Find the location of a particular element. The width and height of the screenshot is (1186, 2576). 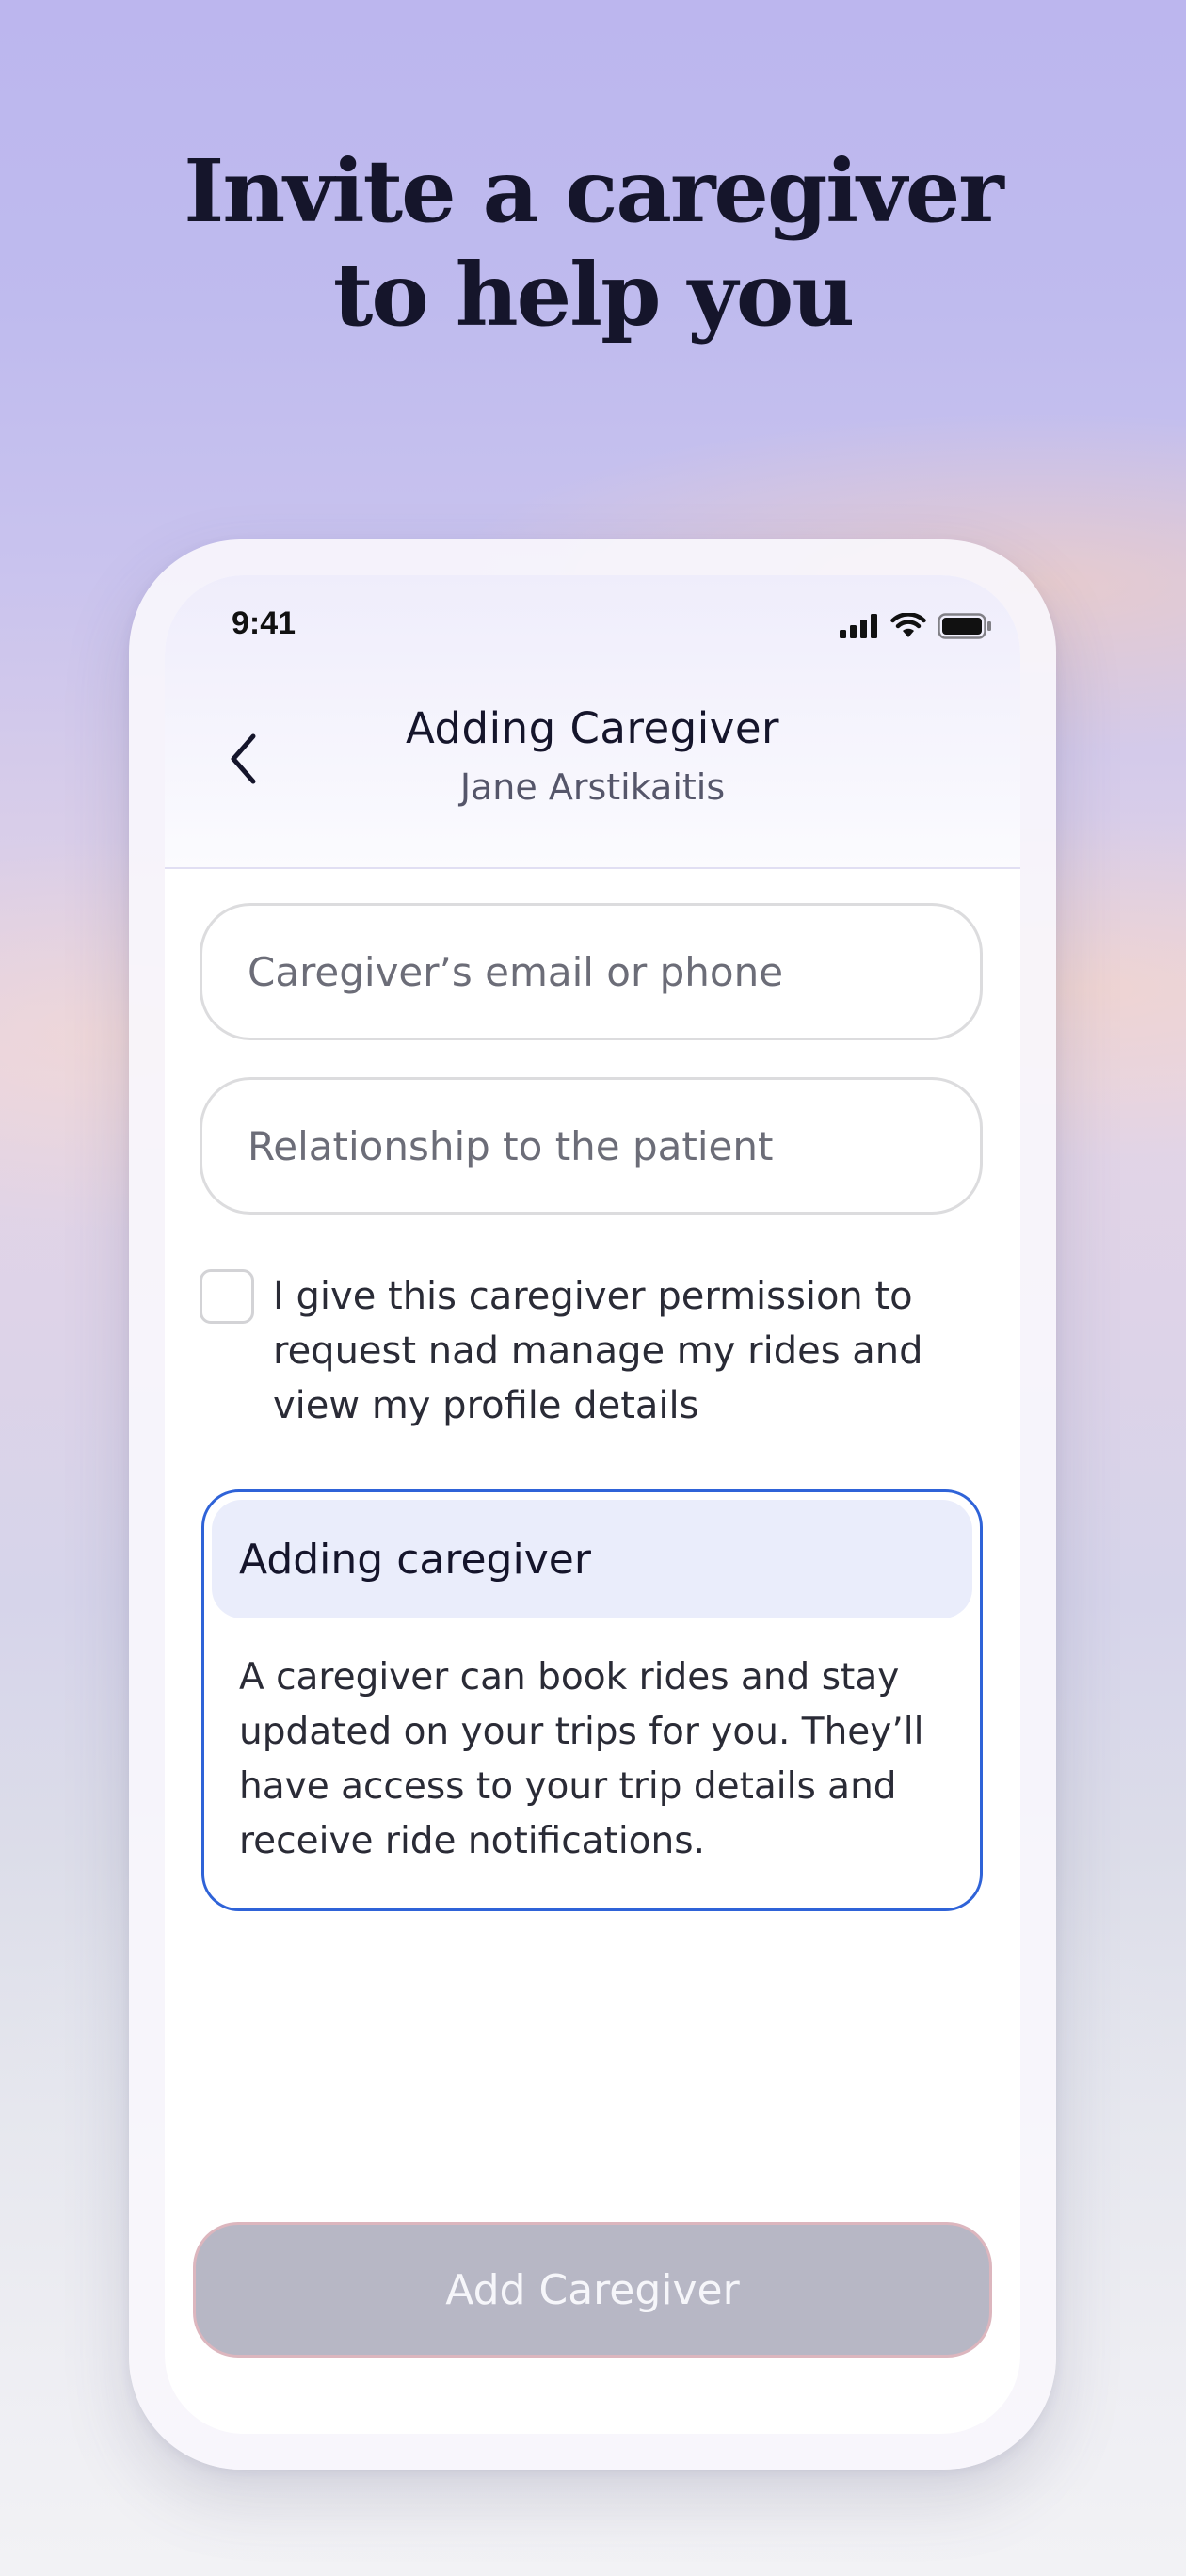

screen-header: 9:41 Adding Caregiver Jane Arstikaitis is located at coordinates (592, 722).